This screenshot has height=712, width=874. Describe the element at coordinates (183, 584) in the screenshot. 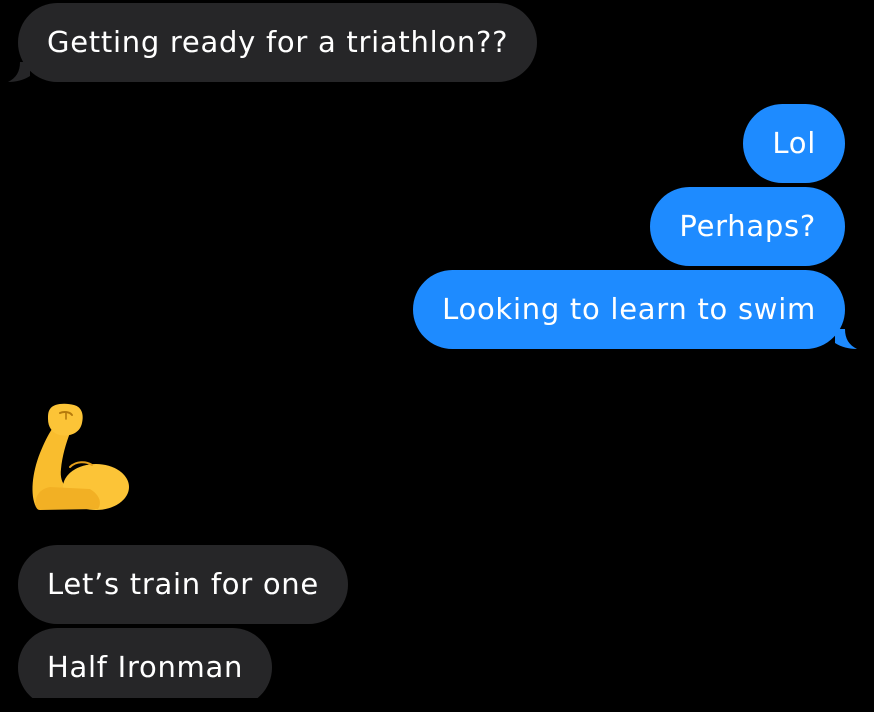

I see `message-bubble: Let’s train for one` at that location.